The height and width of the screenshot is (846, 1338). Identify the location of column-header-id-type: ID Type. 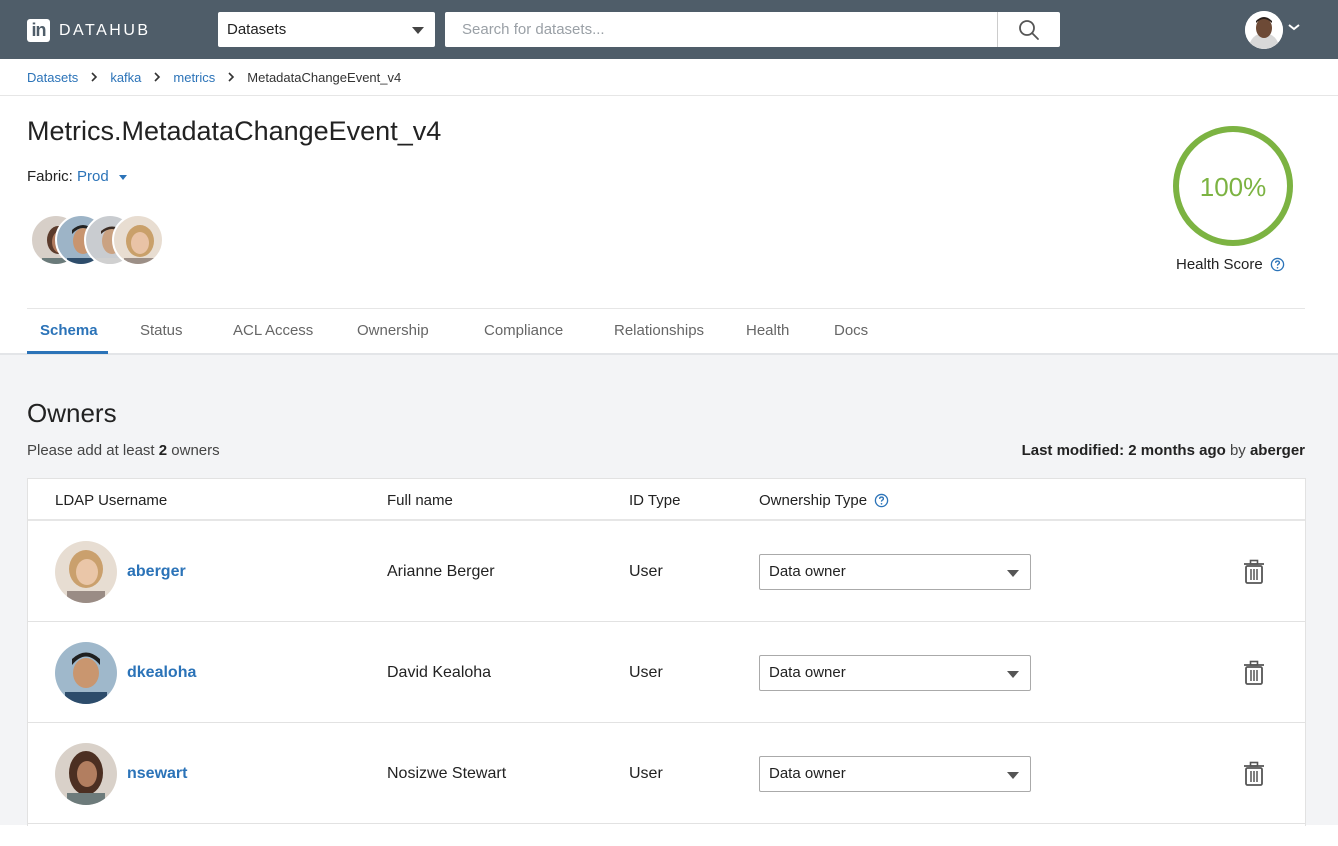
(655, 500).